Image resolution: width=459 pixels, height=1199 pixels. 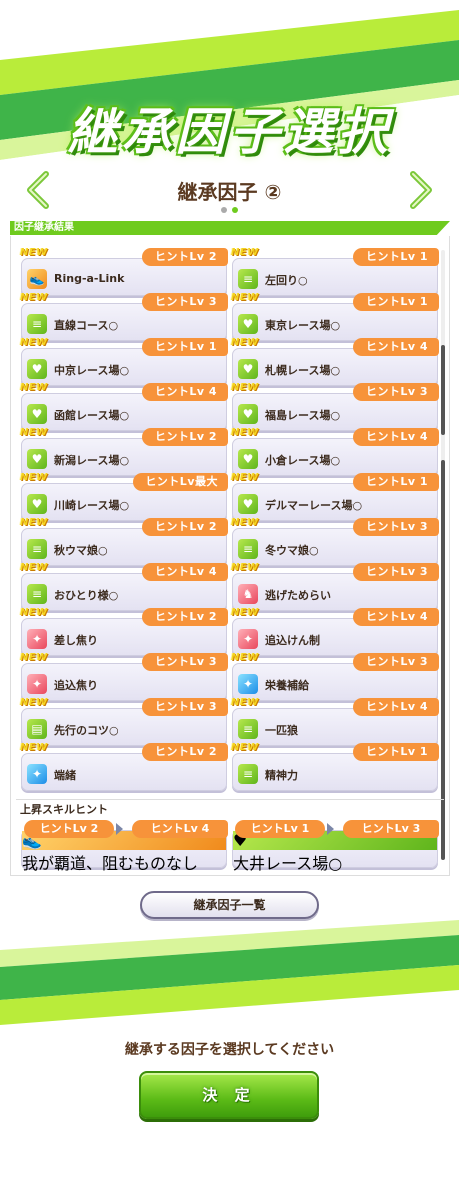 I want to click on page-dot-active, so click(x=235, y=210).